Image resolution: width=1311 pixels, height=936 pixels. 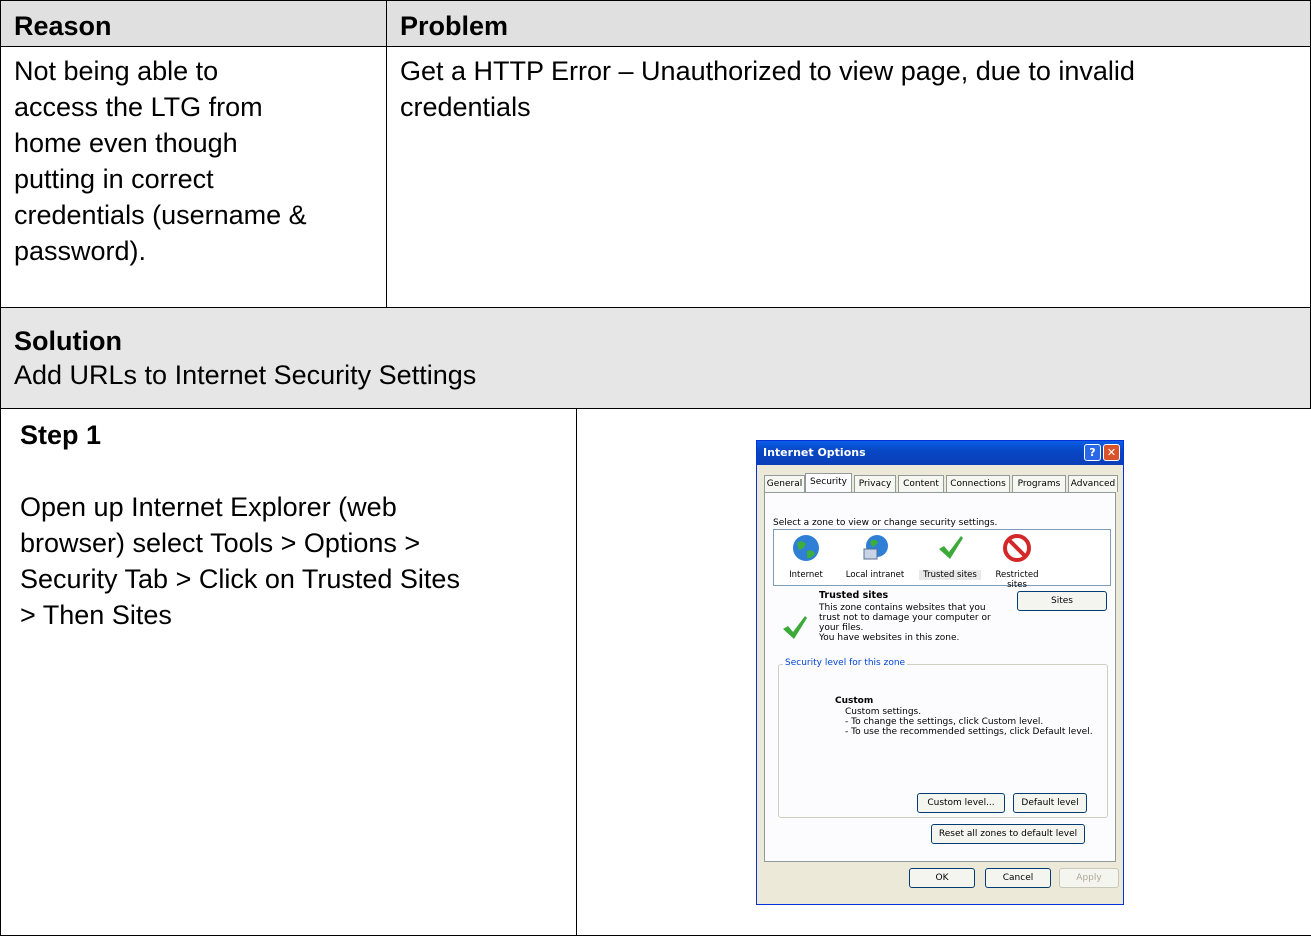 I want to click on cancel-button: Cancel, so click(x=1018, y=878).